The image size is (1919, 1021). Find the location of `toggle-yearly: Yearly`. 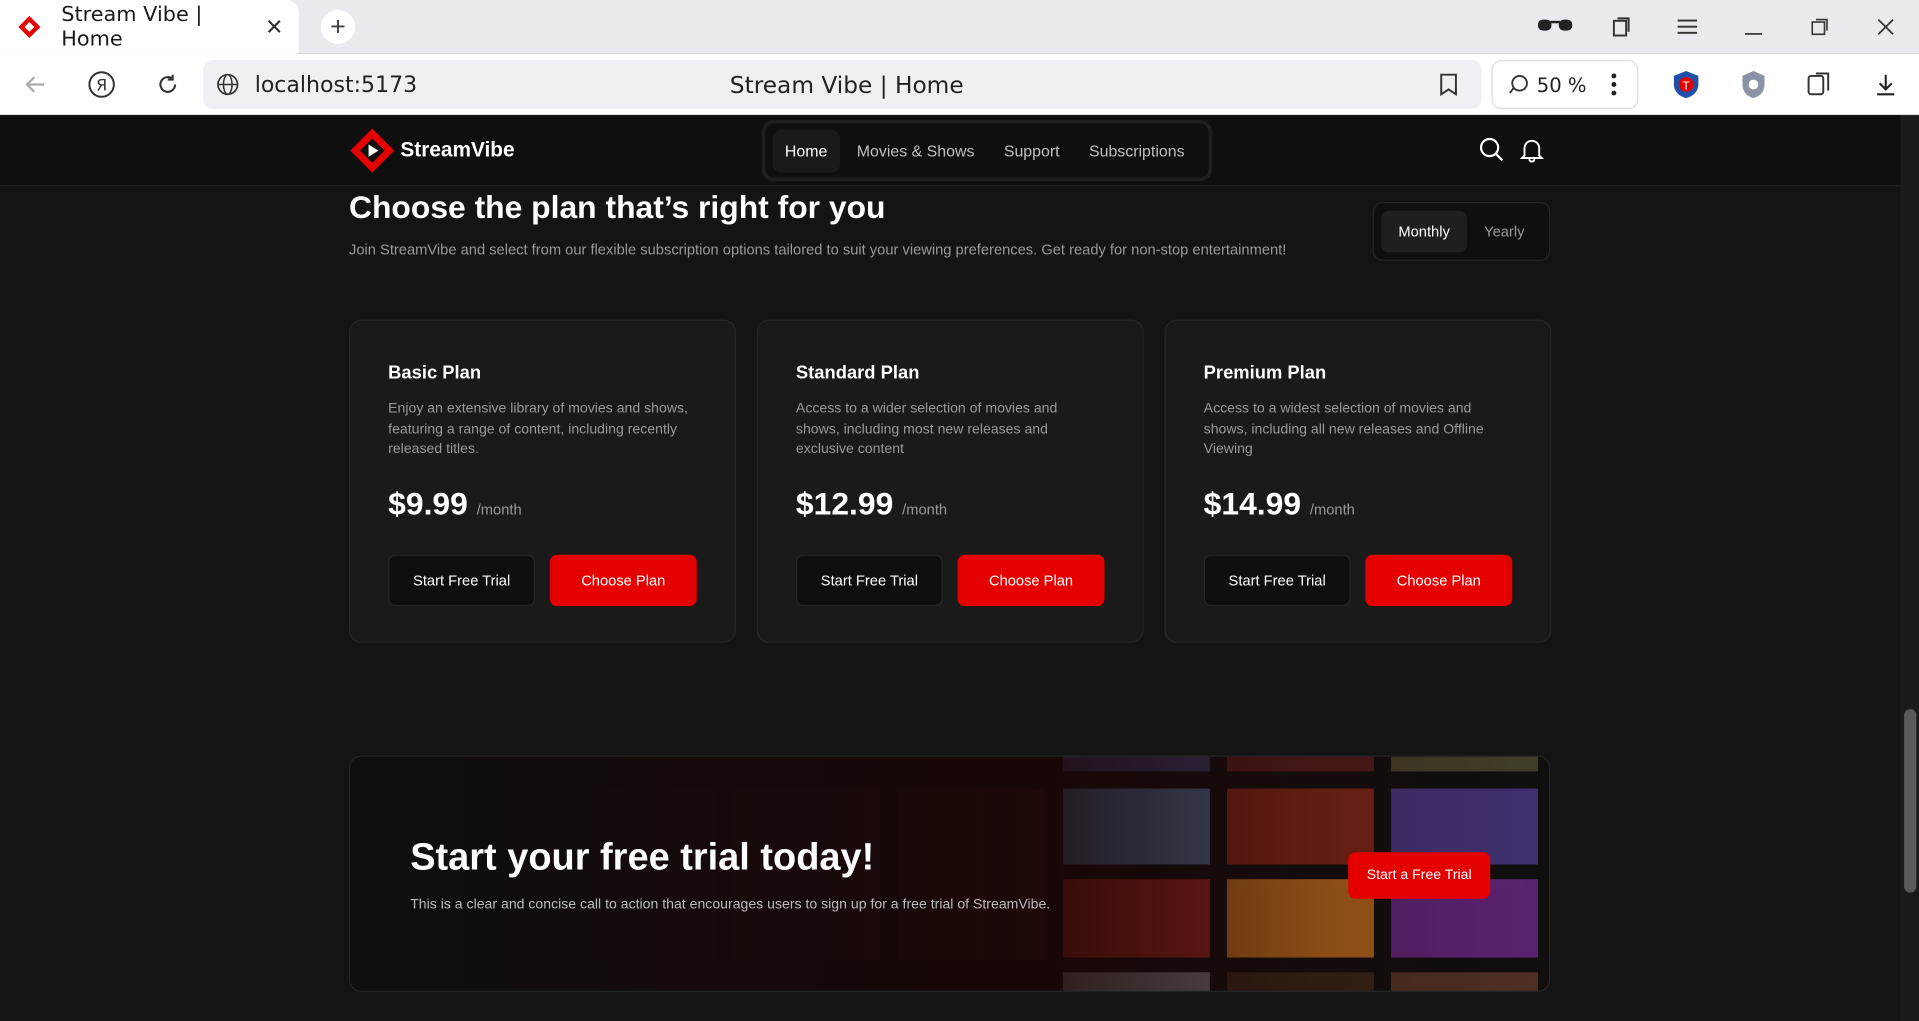

toggle-yearly: Yearly is located at coordinates (1504, 232).